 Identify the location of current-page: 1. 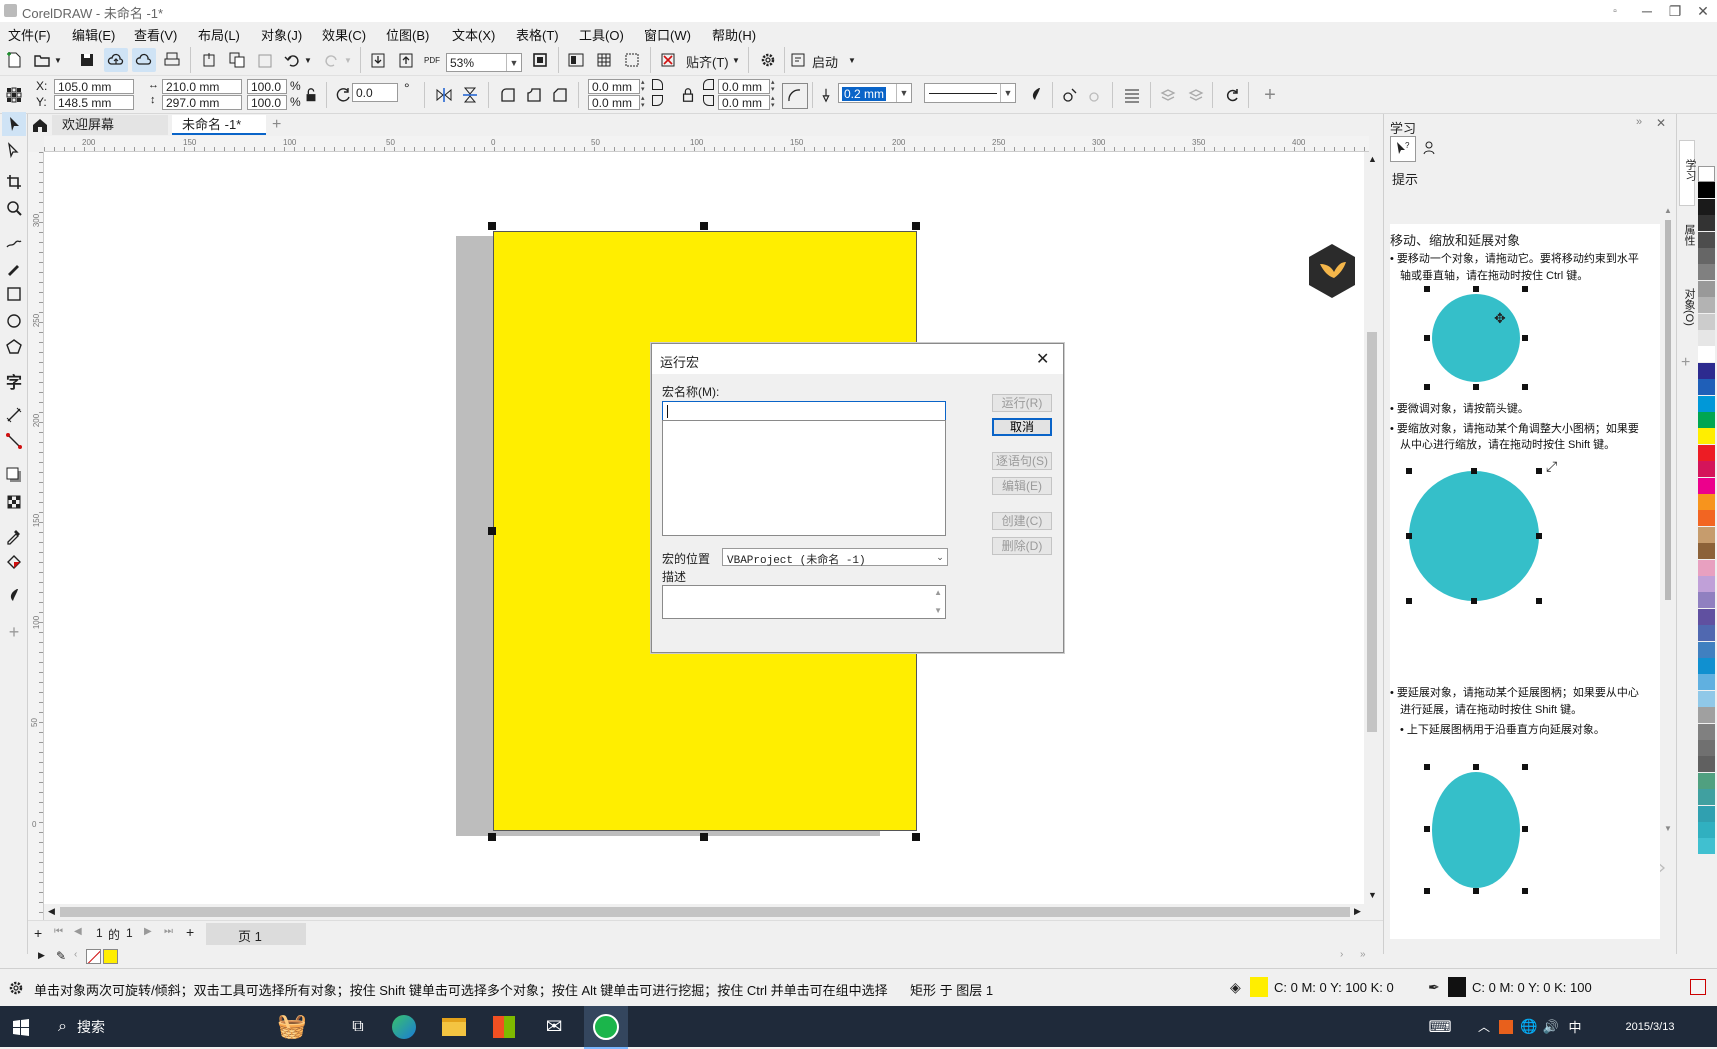
(99, 933).